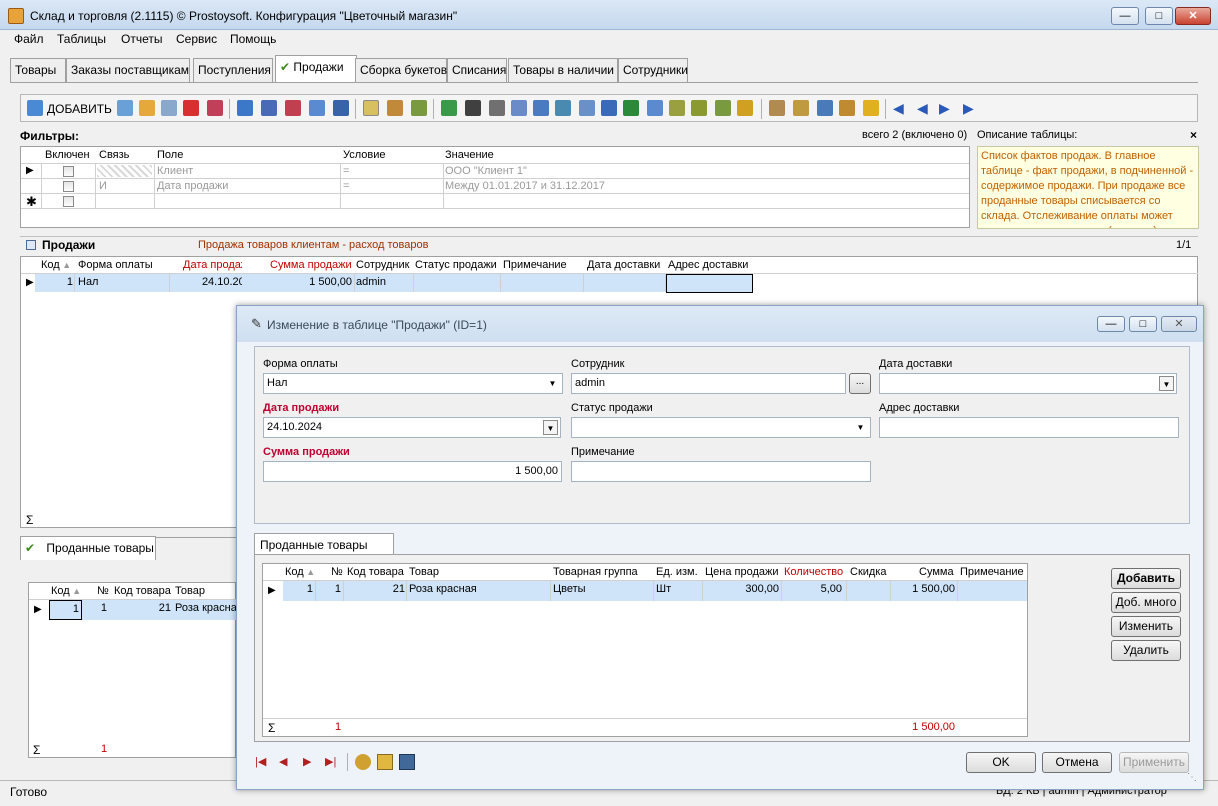  I want to click on filter-link: И, so click(103, 186).